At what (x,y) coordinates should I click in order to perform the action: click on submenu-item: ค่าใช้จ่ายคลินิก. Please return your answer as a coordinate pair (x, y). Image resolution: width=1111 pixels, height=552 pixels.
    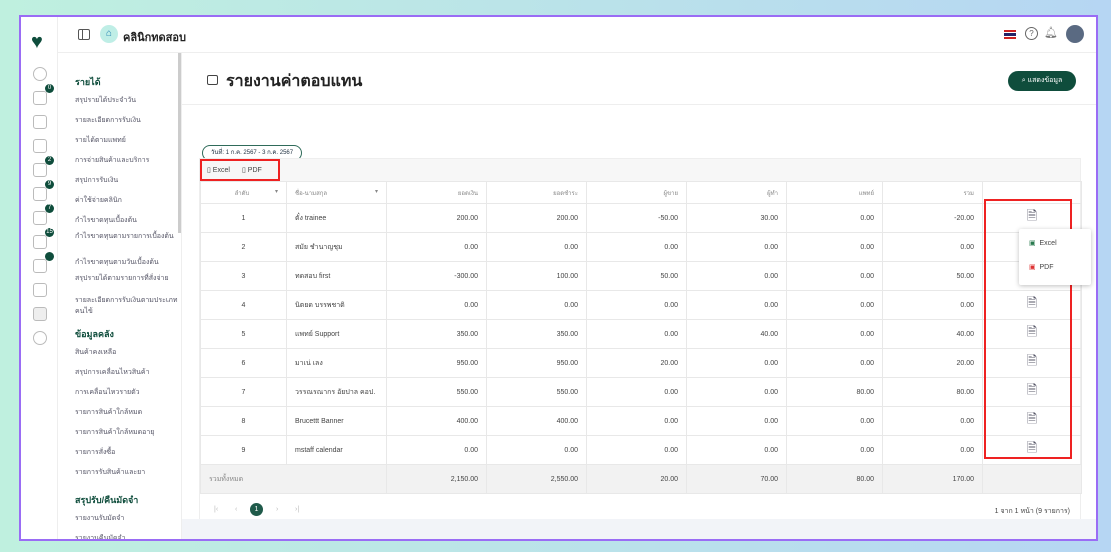
    Looking at the image, I should click on (128, 201).